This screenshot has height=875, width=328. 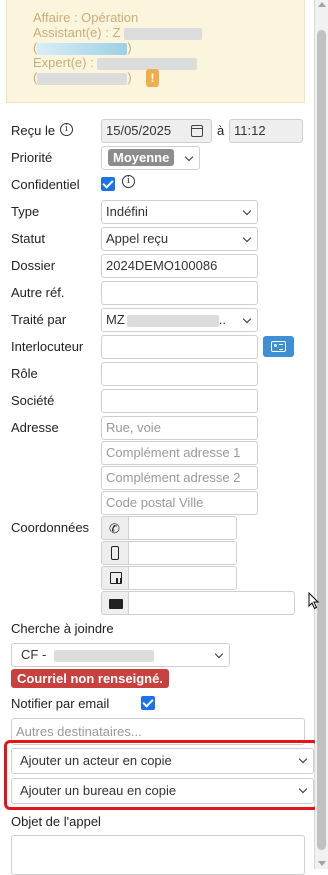 I want to click on calendar-icon, so click(x=197, y=131).